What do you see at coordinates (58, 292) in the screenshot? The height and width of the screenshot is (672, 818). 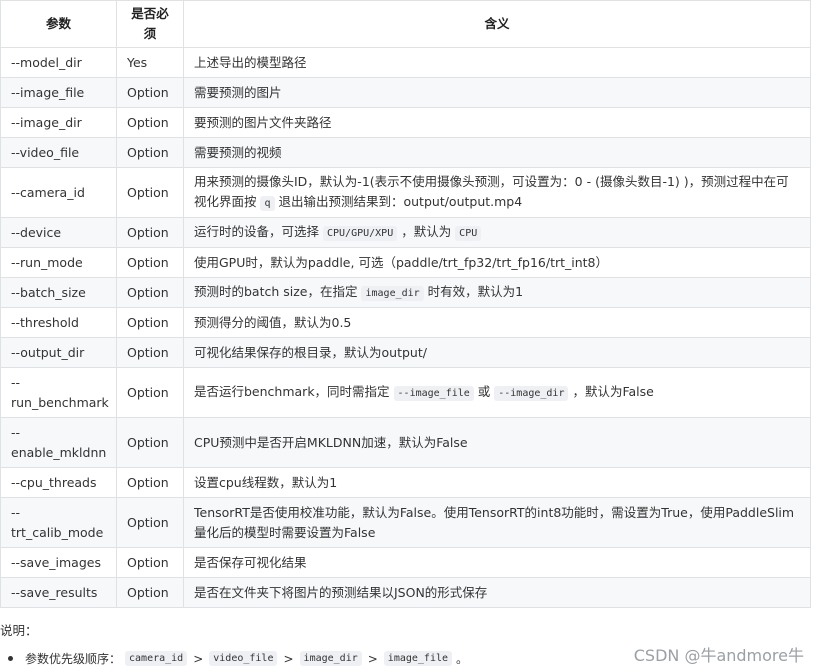 I see `param-name: --batch_size` at bounding box center [58, 292].